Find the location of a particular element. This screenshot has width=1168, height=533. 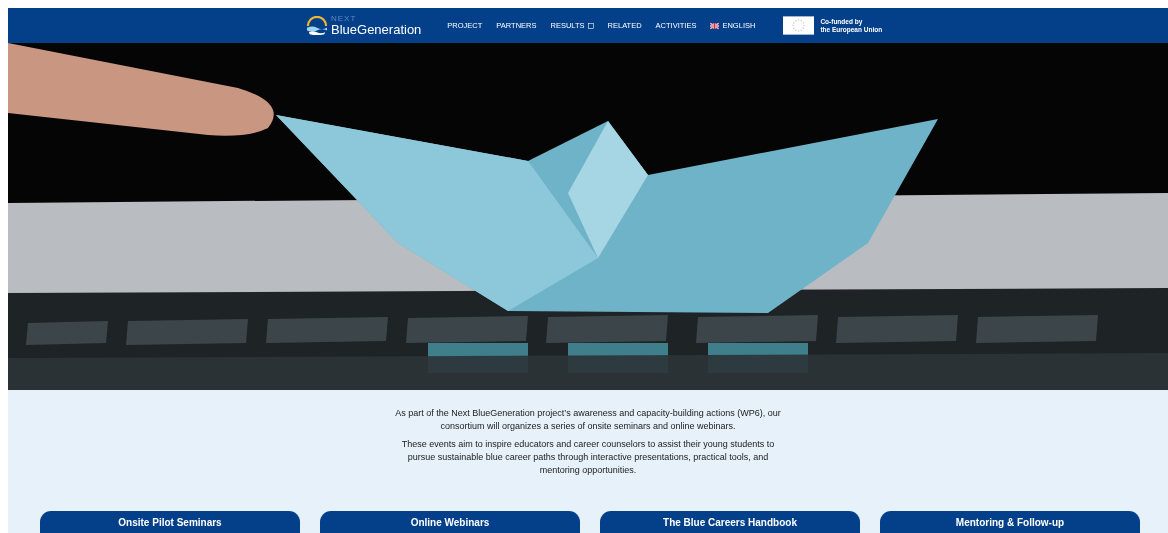

section-button: Online Webinars is located at coordinates (450, 522).